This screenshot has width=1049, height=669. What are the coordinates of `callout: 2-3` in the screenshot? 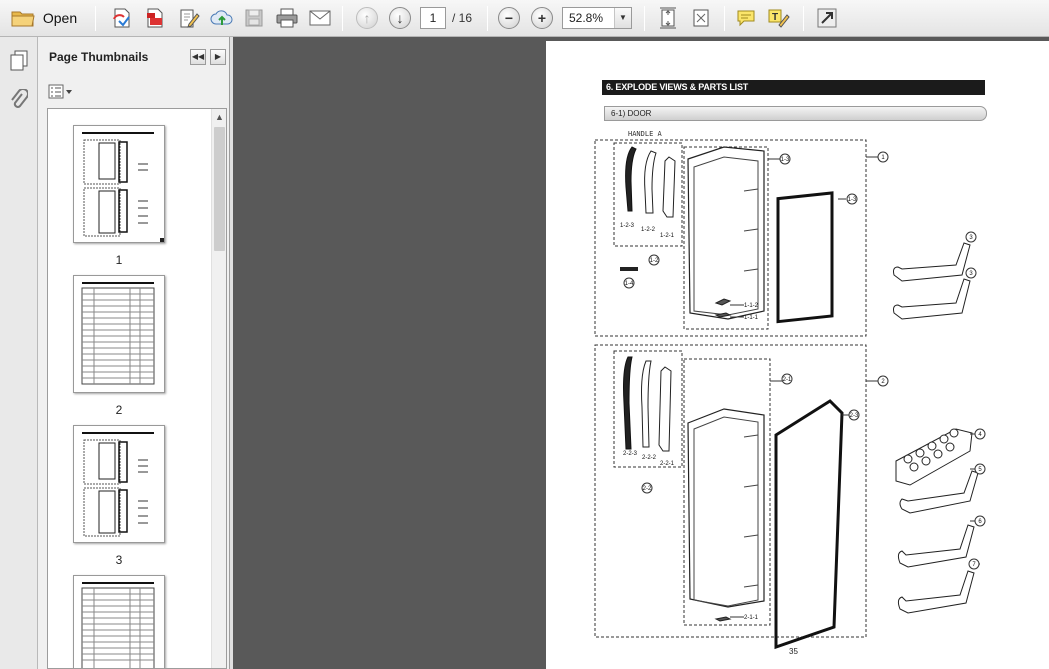 It's located at (854, 416).